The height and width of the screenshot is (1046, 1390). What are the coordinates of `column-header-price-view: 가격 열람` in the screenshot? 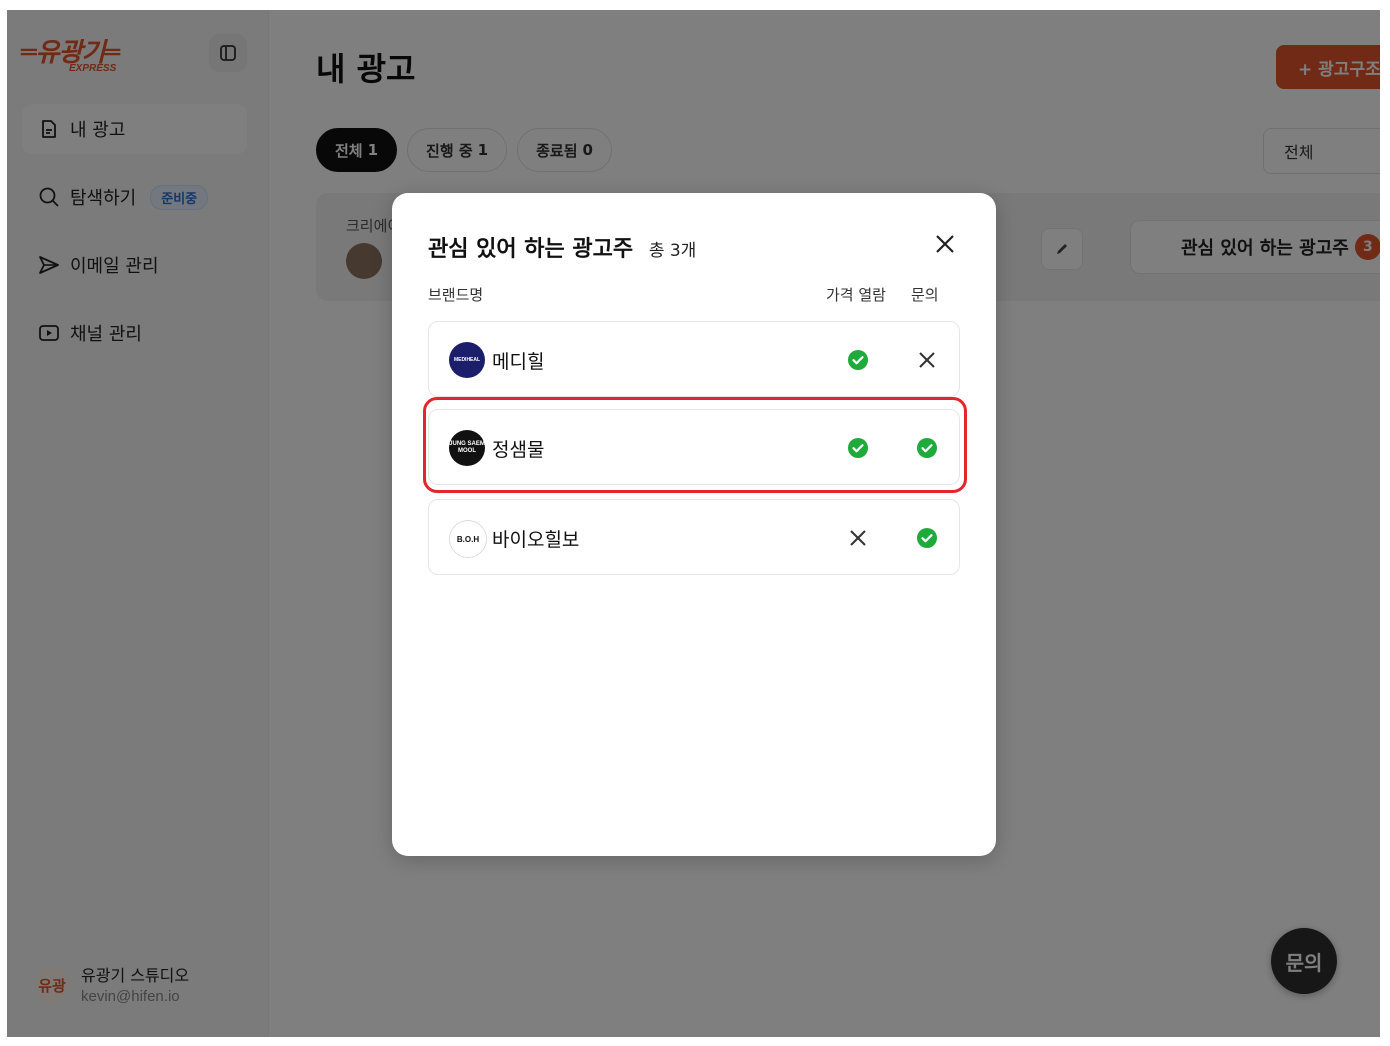 It's located at (856, 295).